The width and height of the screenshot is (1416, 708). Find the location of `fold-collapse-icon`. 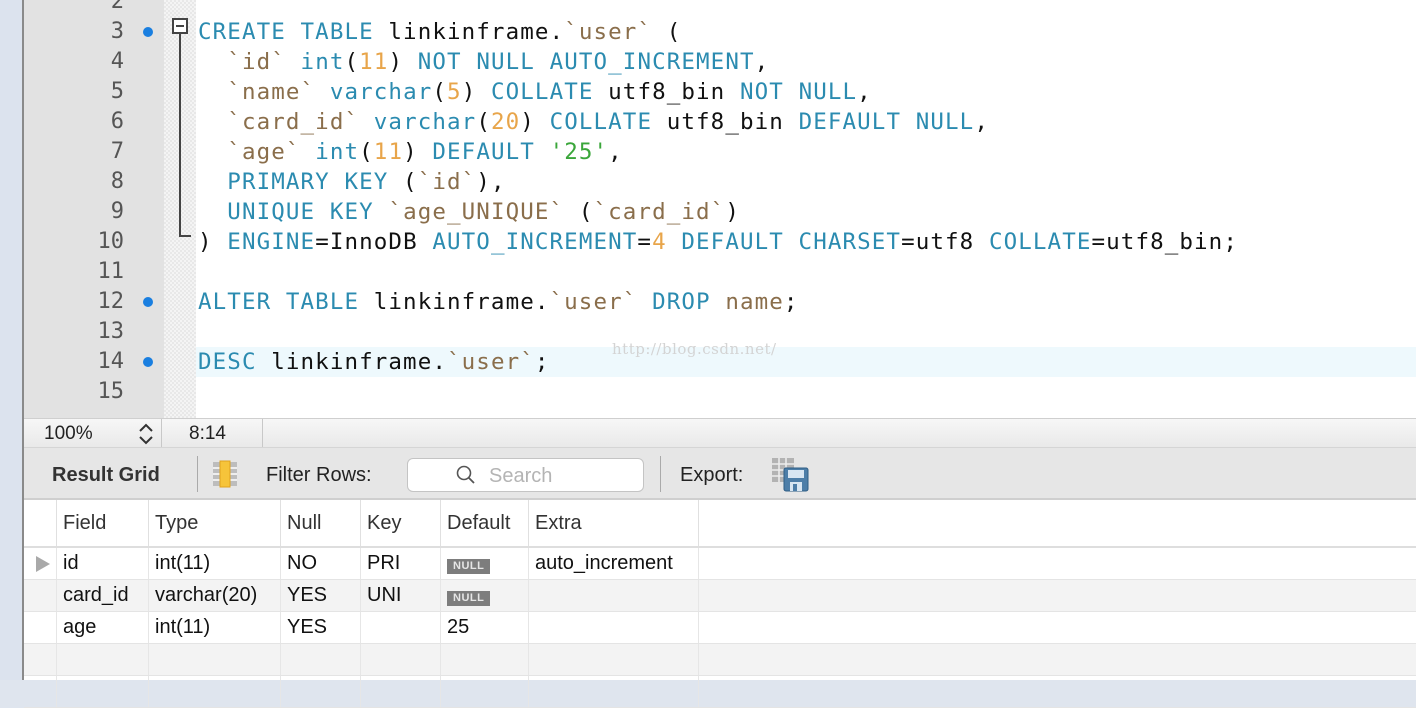

fold-collapse-icon is located at coordinates (180, 26).